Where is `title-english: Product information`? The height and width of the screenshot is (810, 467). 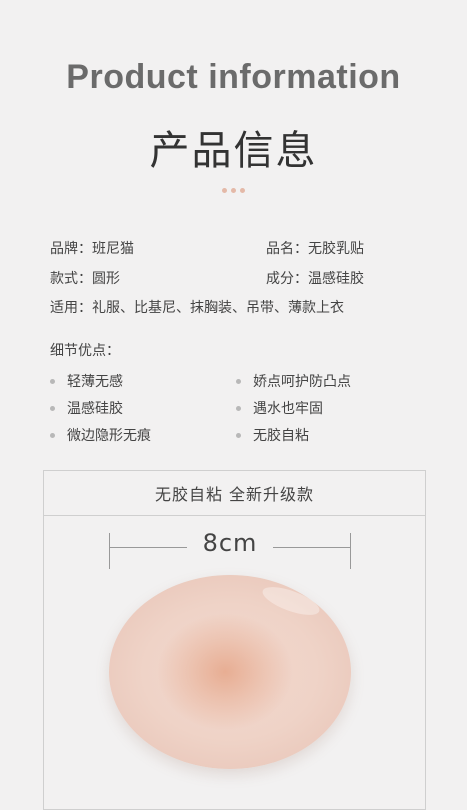
title-english: Product information is located at coordinates (233, 77).